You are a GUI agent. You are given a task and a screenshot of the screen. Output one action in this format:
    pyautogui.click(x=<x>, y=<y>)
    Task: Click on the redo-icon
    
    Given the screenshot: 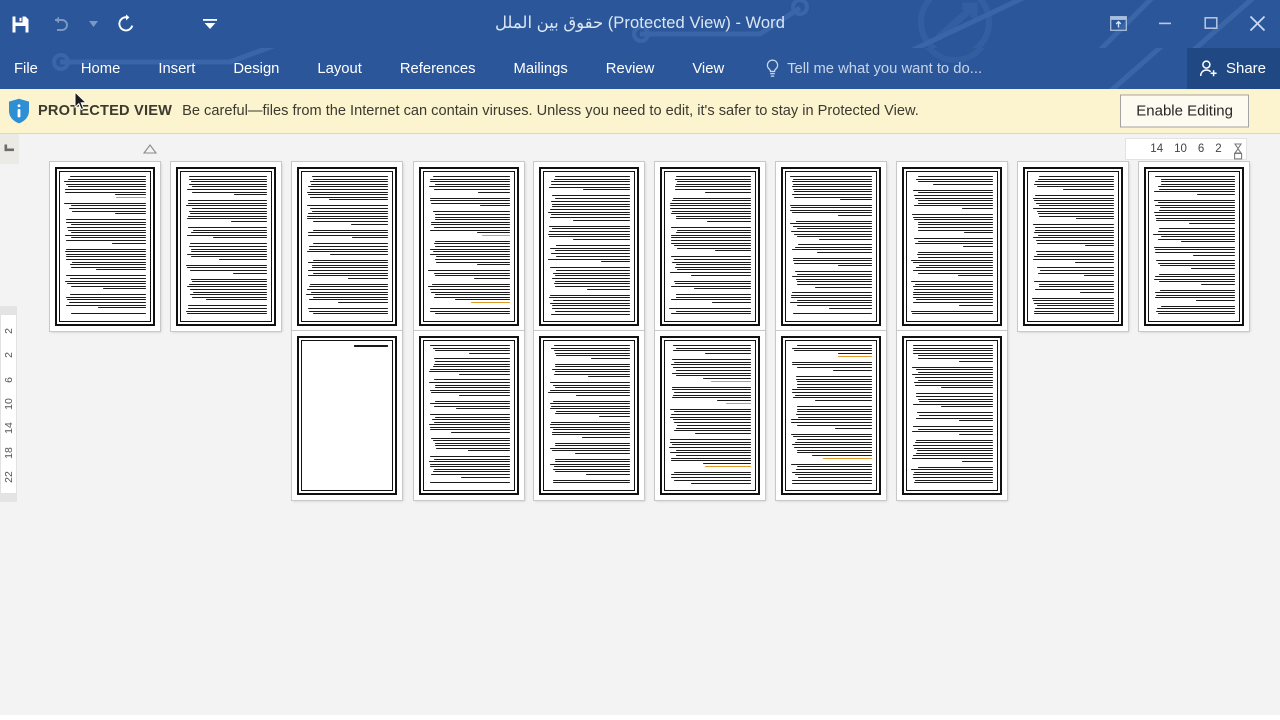 What is the action you would take?
    pyautogui.click(x=126, y=23)
    